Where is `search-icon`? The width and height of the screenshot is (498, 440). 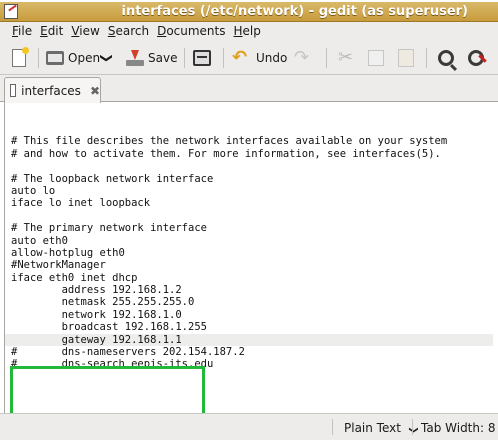
search-icon is located at coordinates (446, 58).